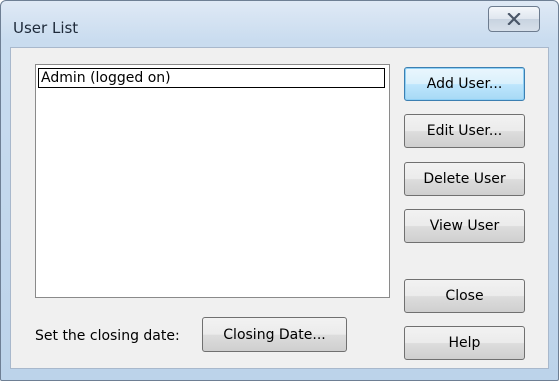 The height and width of the screenshot is (381, 559). Describe the element at coordinates (107, 336) in the screenshot. I see `closing-date-label: Set the closing date:` at that location.